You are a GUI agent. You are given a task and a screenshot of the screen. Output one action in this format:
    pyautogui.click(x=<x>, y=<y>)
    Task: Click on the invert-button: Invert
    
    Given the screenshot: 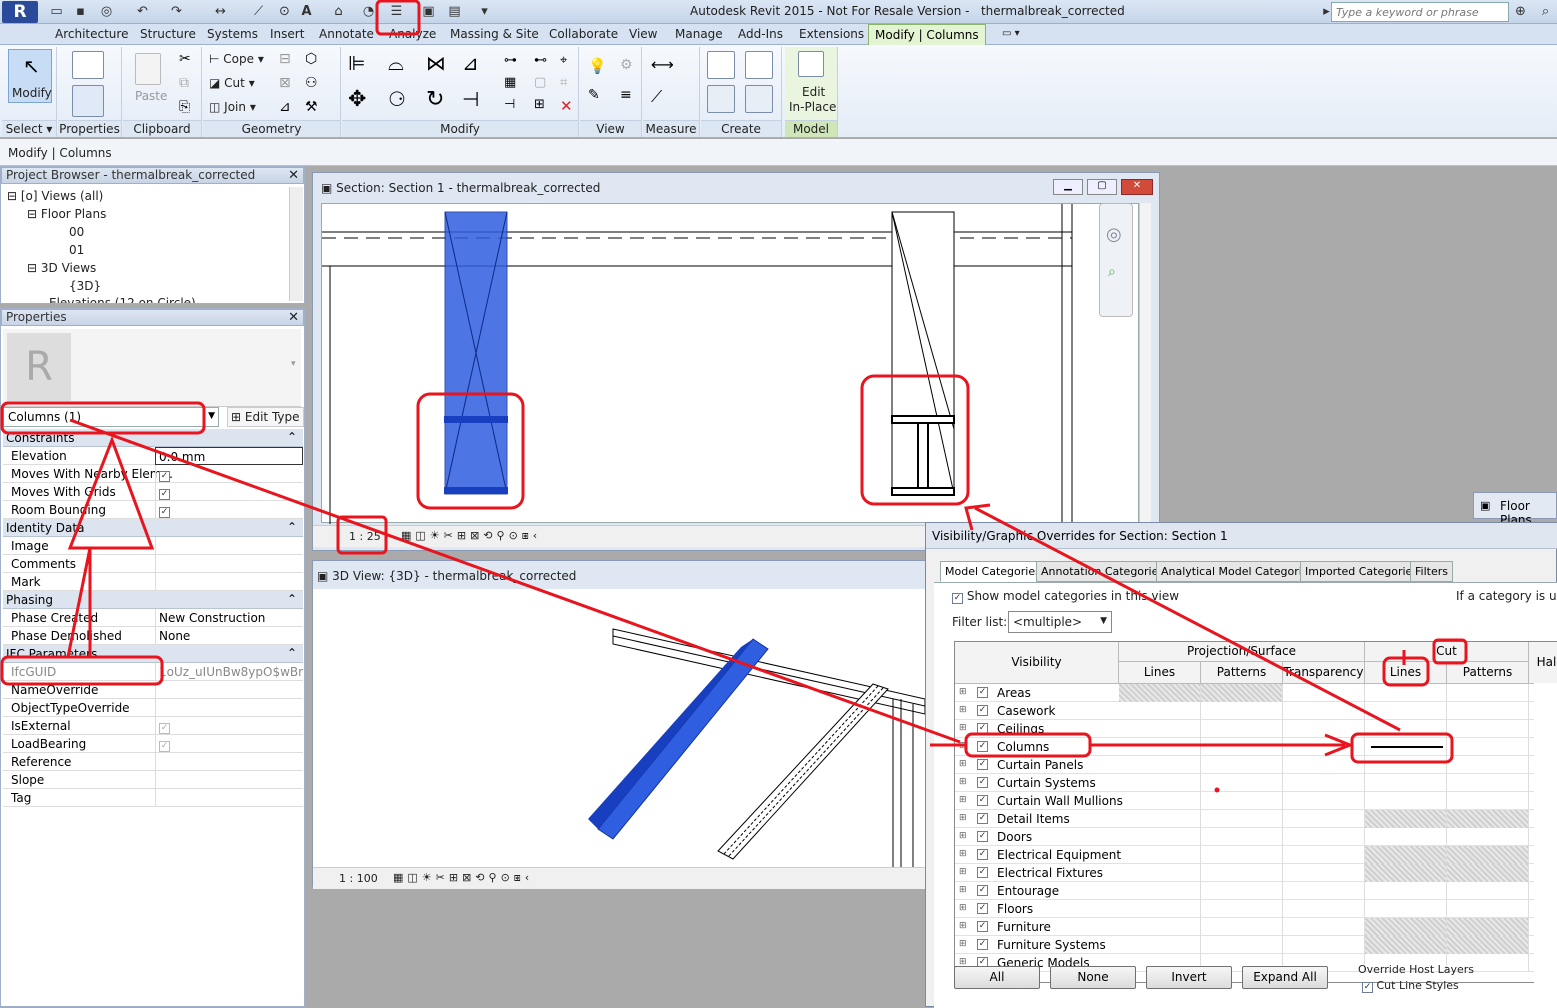 What is the action you would take?
    pyautogui.click(x=1189, y=977)
    